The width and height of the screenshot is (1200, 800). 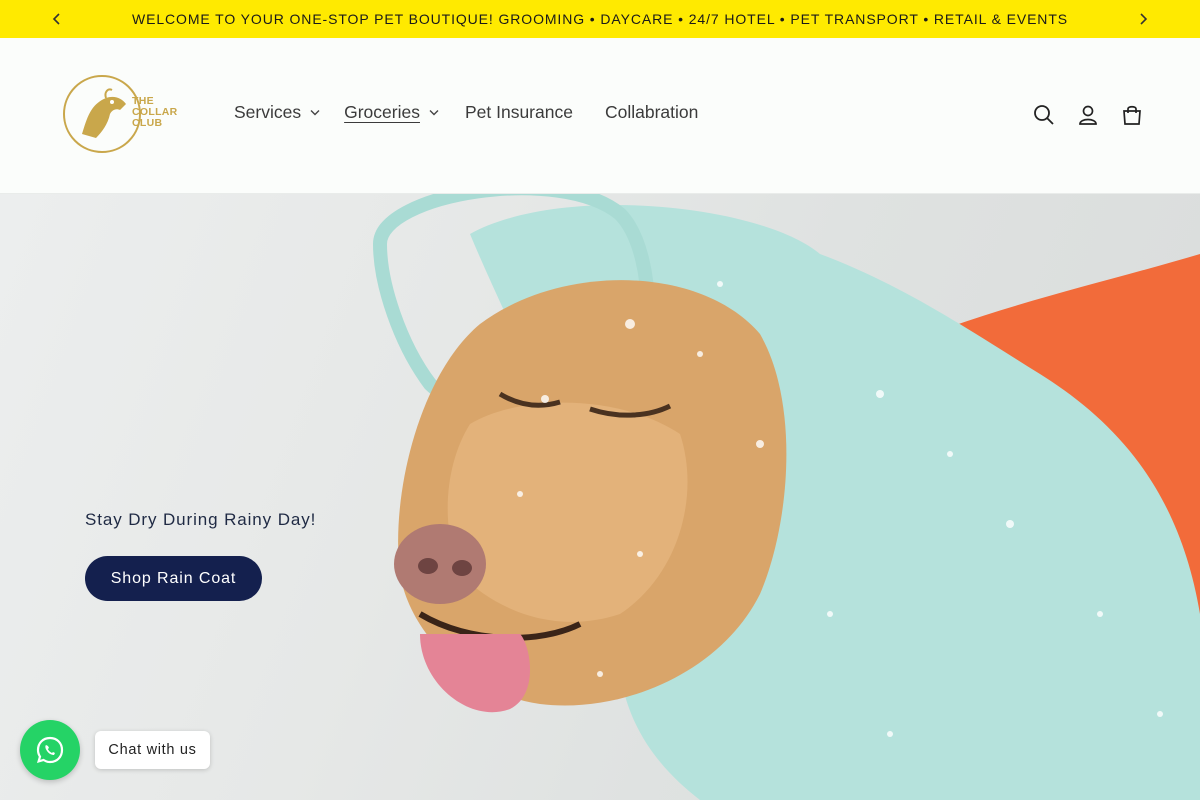 I want to click on logo: THE COLLAR CLUB, so click(x=124, y=115).